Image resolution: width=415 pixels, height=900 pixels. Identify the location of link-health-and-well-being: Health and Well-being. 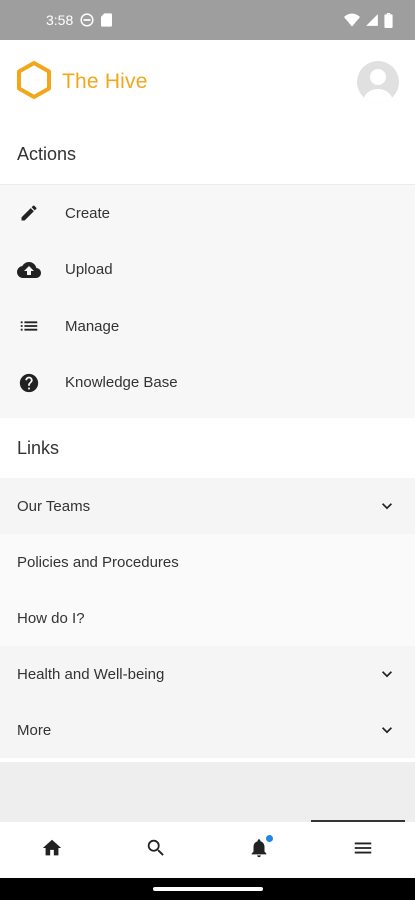
(207, 674).